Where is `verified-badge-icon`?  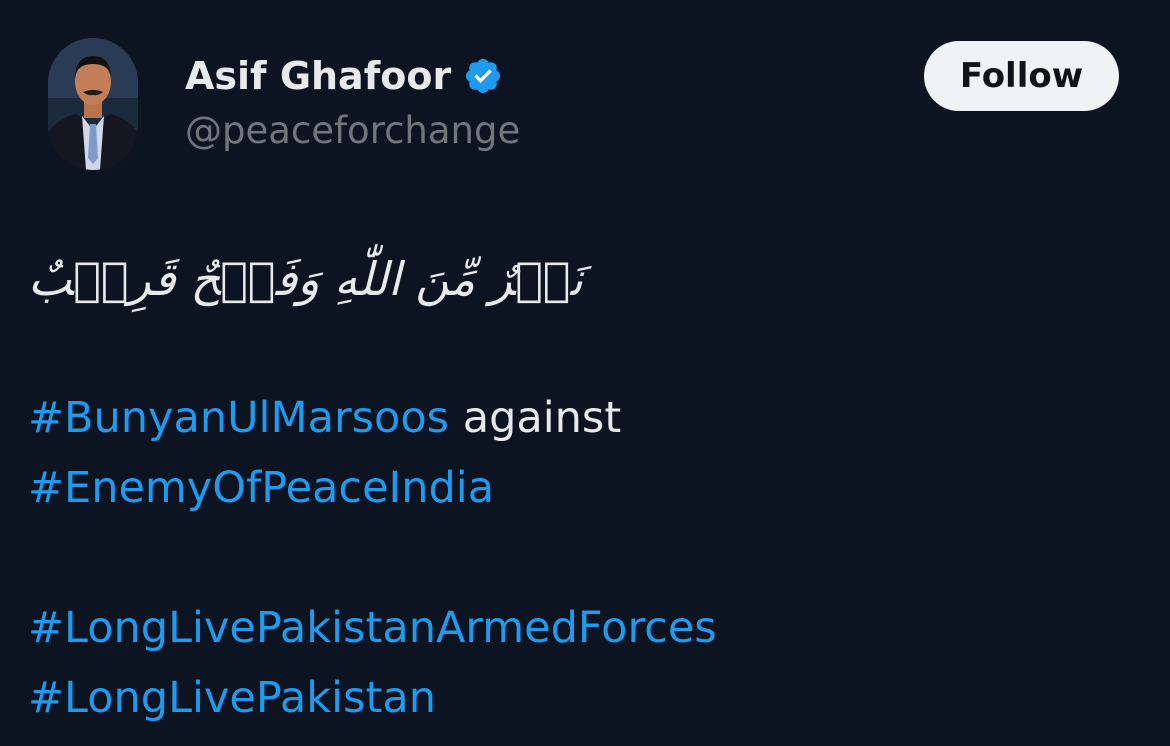 verified-badge-icon is located at coordinates (483, 76).